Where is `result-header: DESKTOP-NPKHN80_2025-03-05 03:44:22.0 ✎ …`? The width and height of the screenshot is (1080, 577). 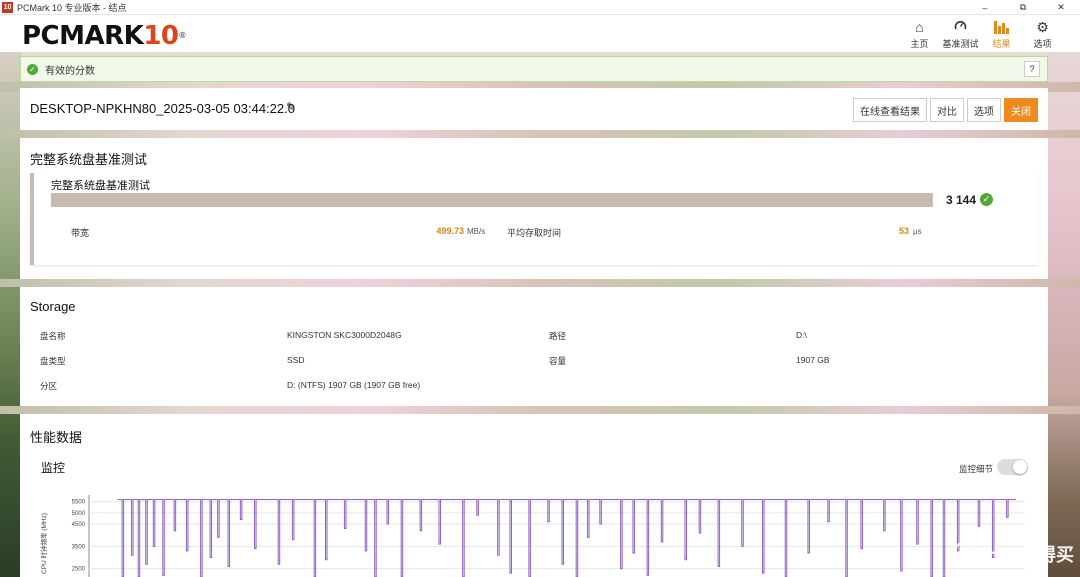
result-header: DESKTOP-NPKHN80_2025-03-05 03:44:22.0 ✎ … is located at coordinates (534, 109).